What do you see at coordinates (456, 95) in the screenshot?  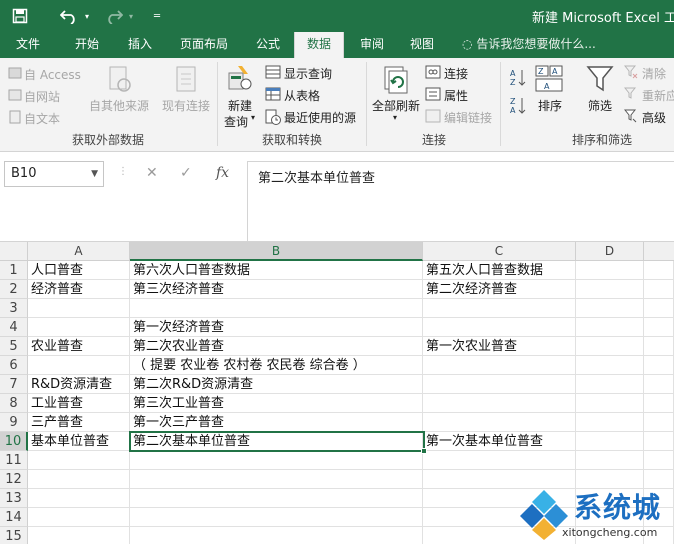 I see `properties-button: 属性` at bounding box center [456, 95].